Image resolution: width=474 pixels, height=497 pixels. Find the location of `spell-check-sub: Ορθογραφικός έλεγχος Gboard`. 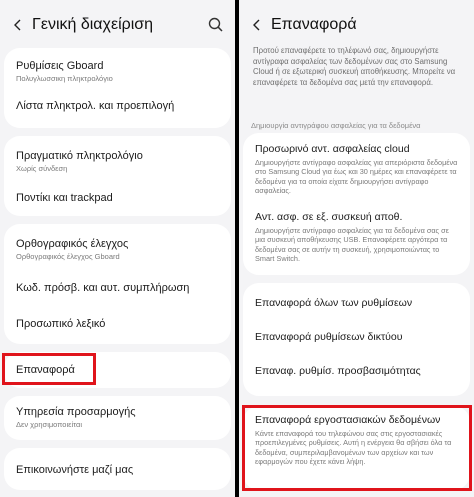

spell-check-sub: Ορθογραφικός έλεγχος Gboard is located at coordinates (68, 256).